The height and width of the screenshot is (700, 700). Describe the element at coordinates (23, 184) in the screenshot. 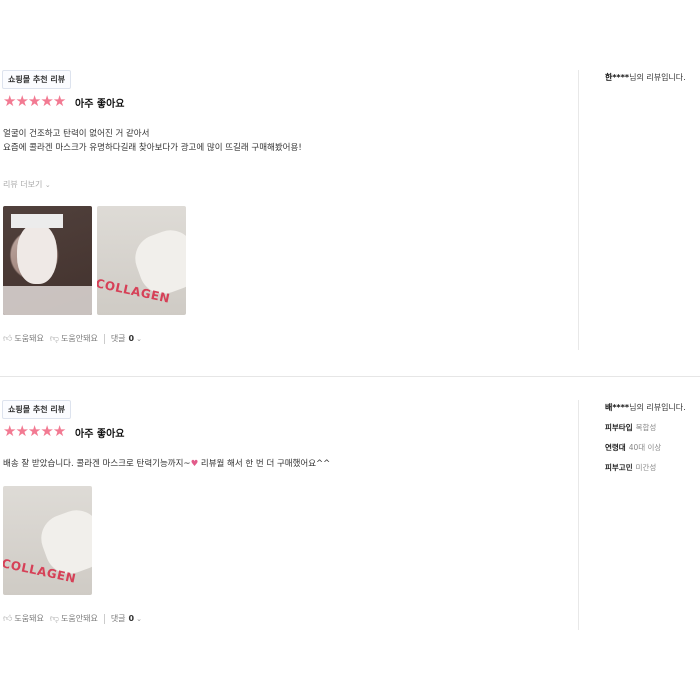

I see `review-more-label: 리뷰 더보기` at that location.